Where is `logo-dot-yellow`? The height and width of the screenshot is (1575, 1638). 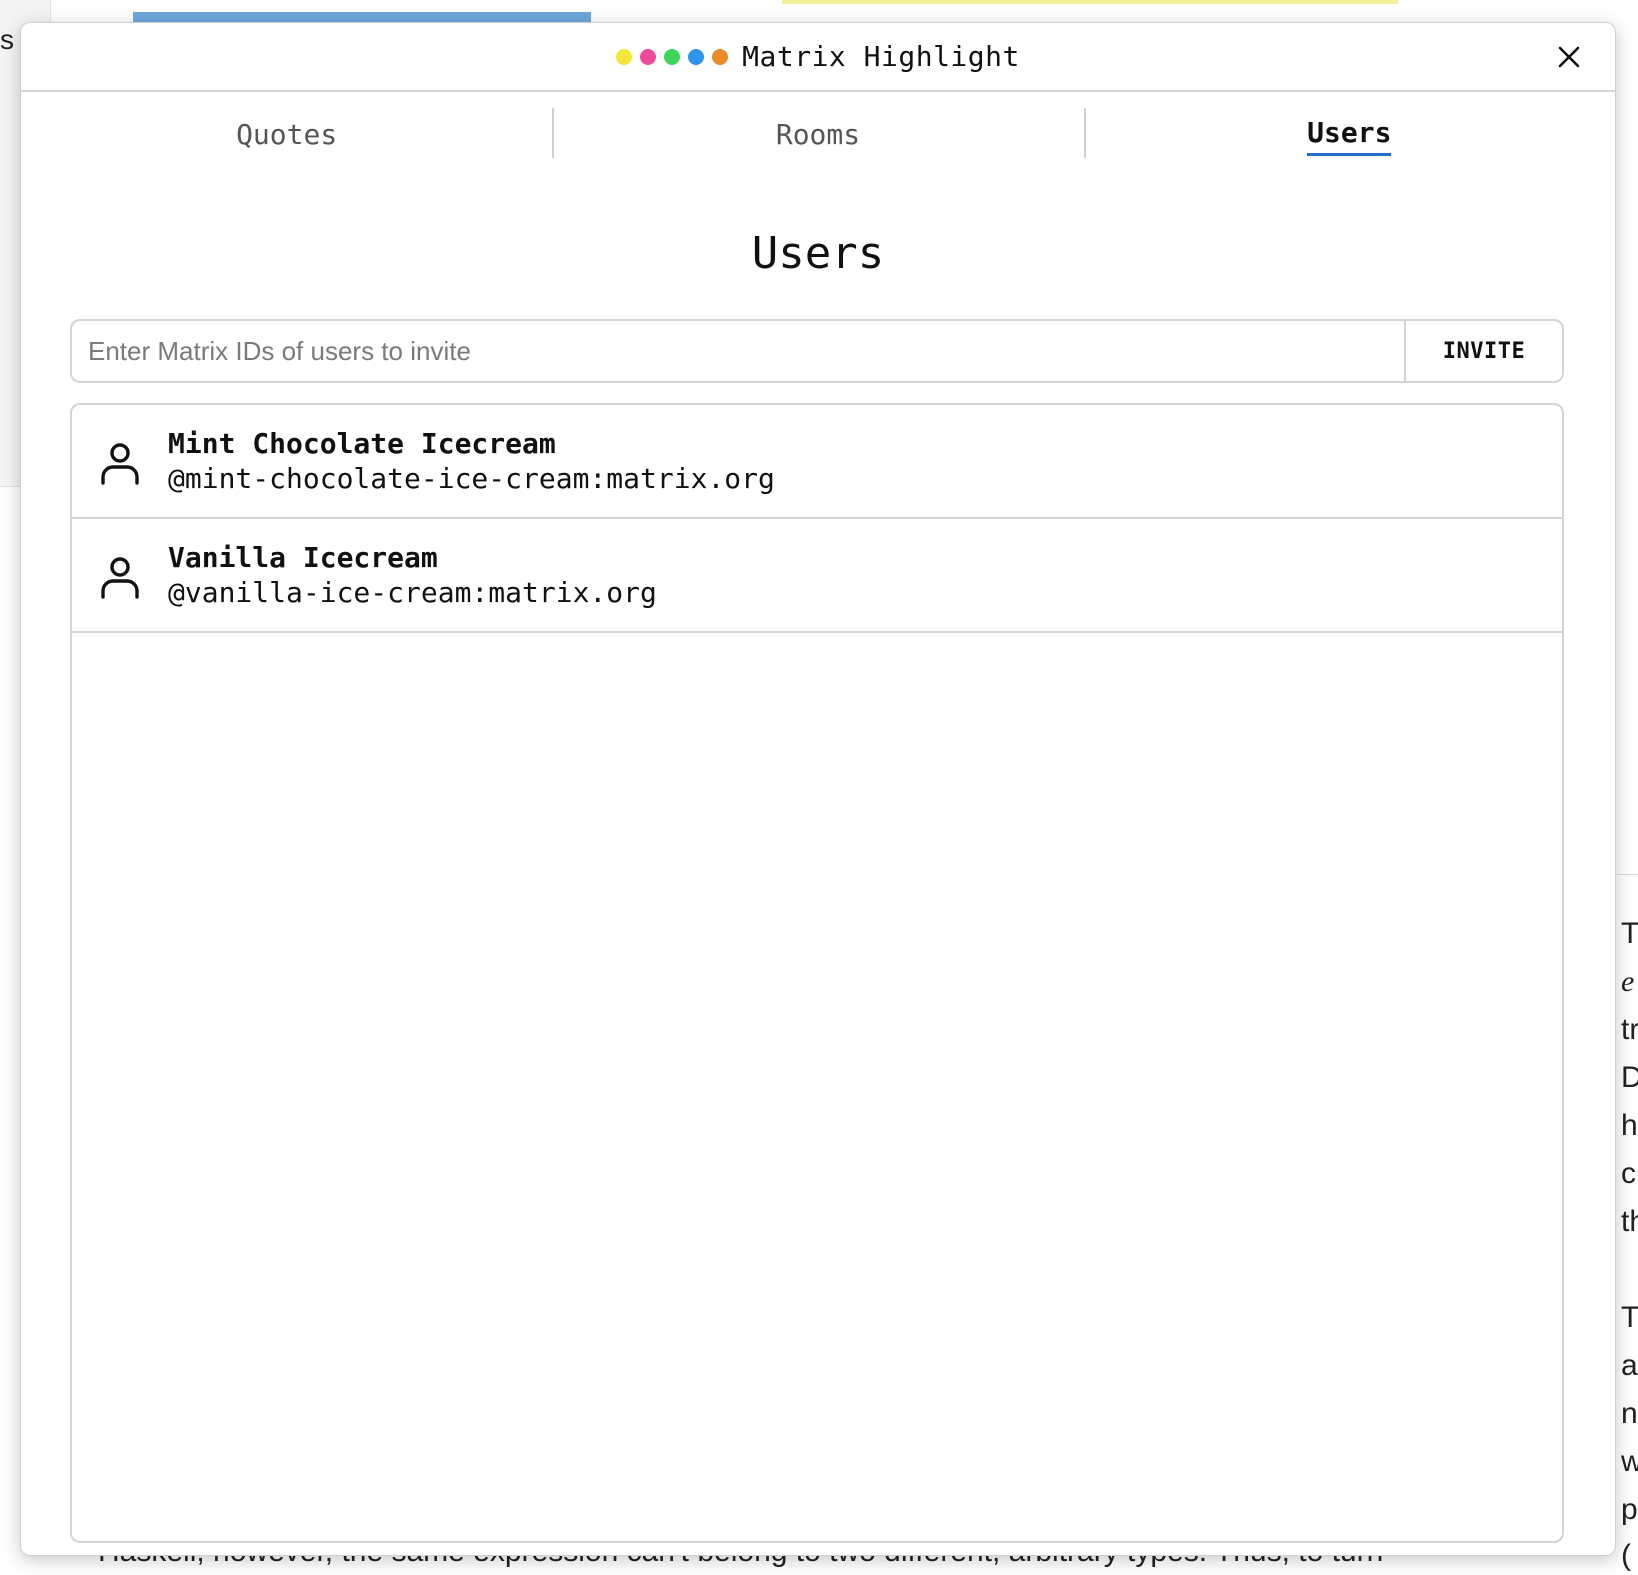
logo-dot-yellow is located at coordinates (624, 56).